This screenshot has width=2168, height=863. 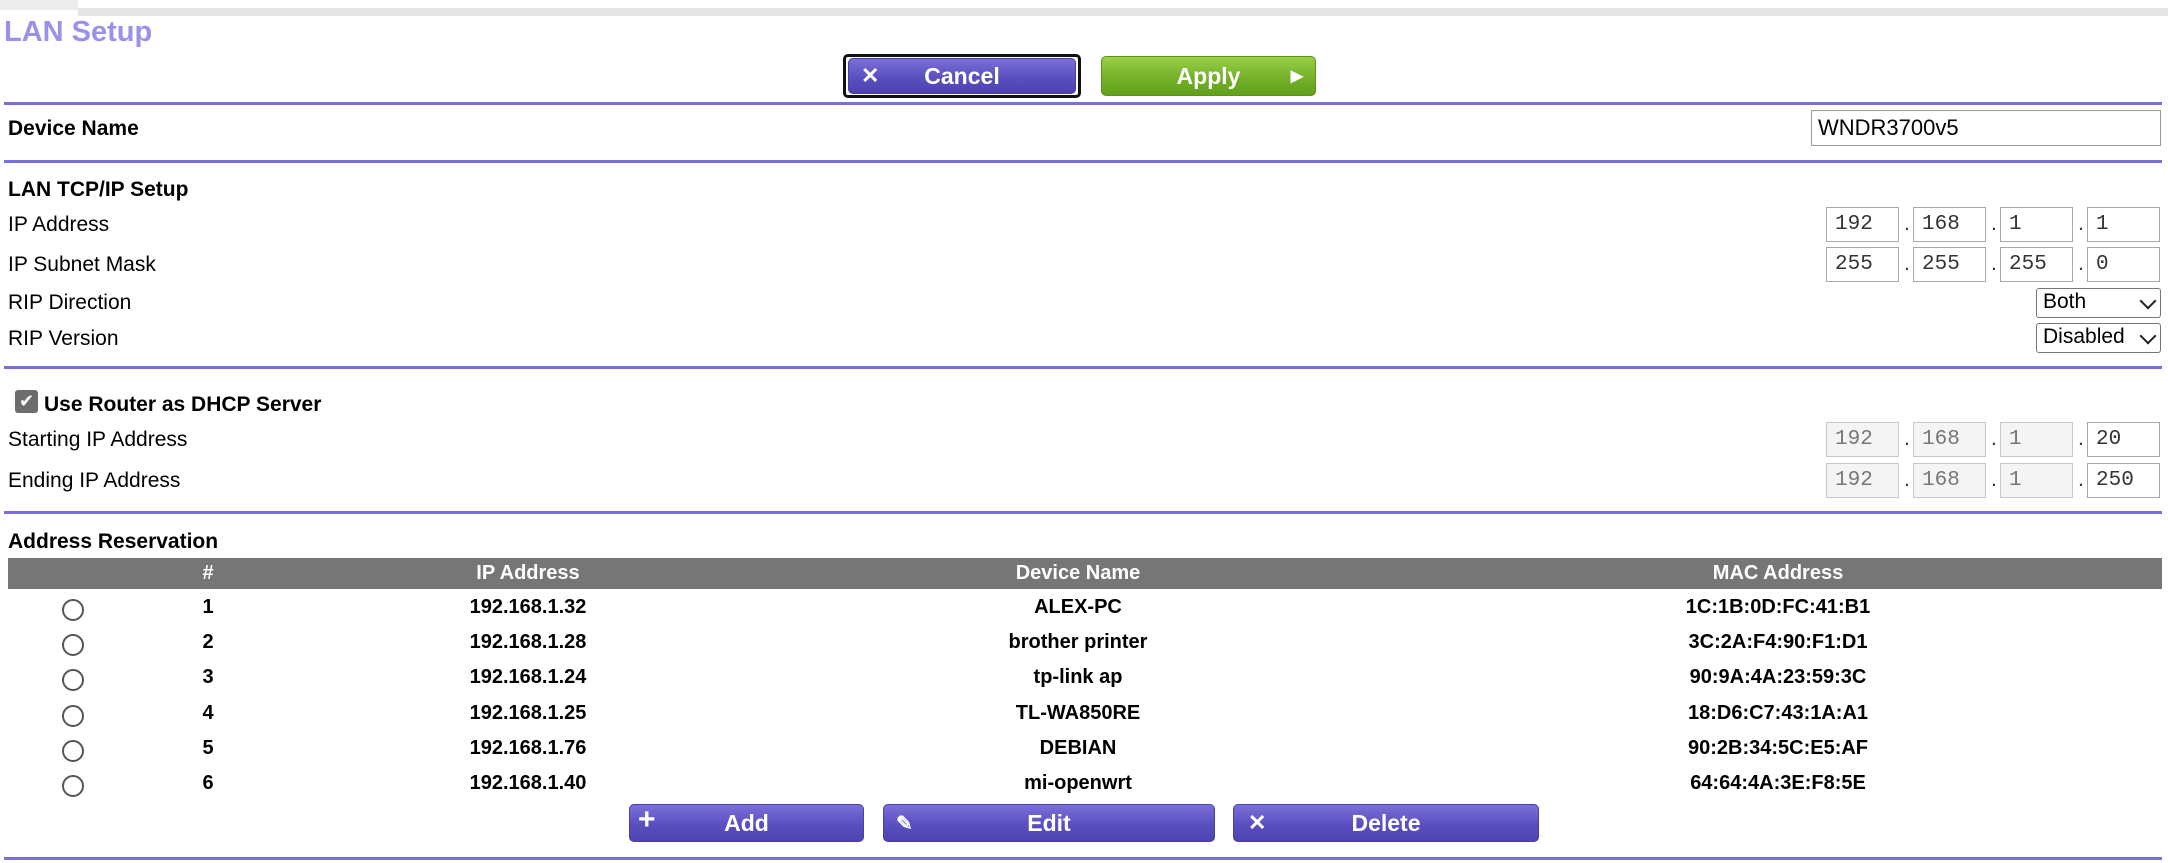 What do you see at coordinates (2065, 301) in the screenshot?
I see `rip-direction-value: Both` at bounding box center [2065, 301].